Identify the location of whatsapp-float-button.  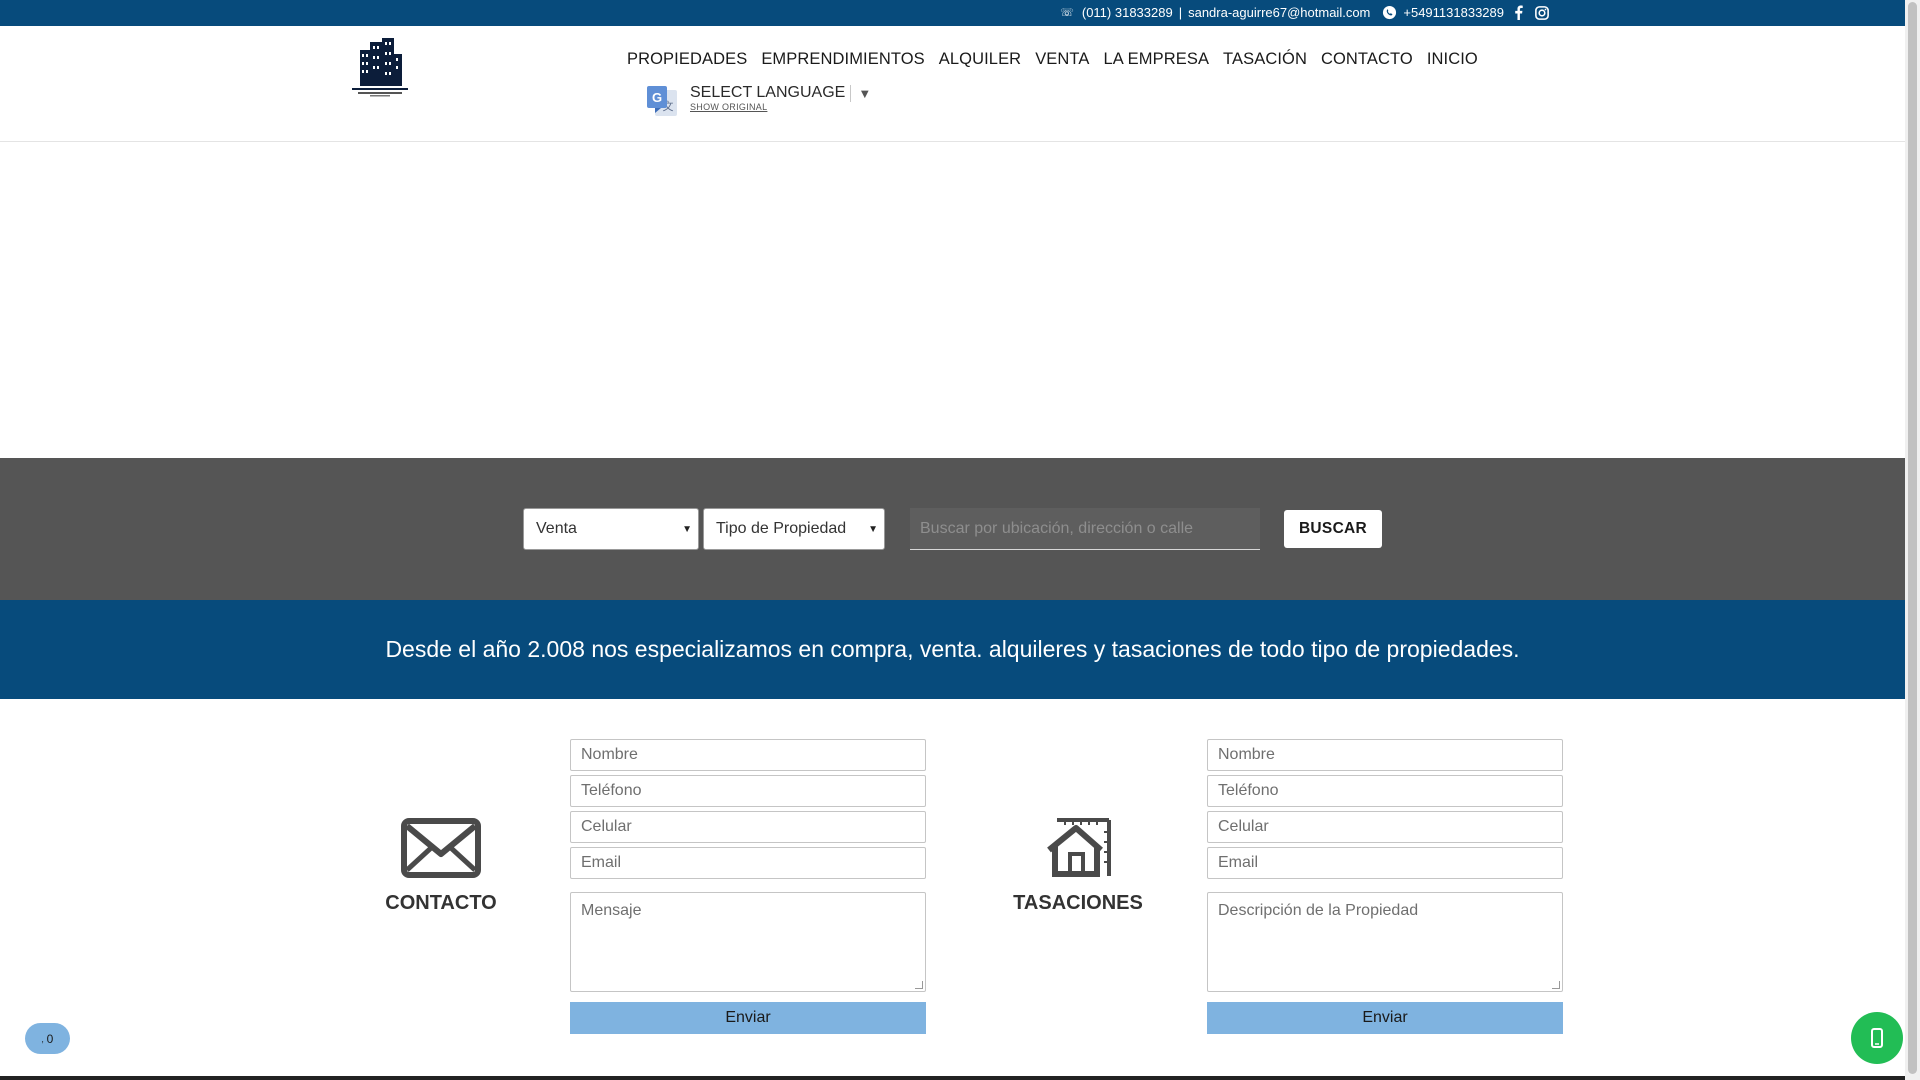
(1877, 1038).